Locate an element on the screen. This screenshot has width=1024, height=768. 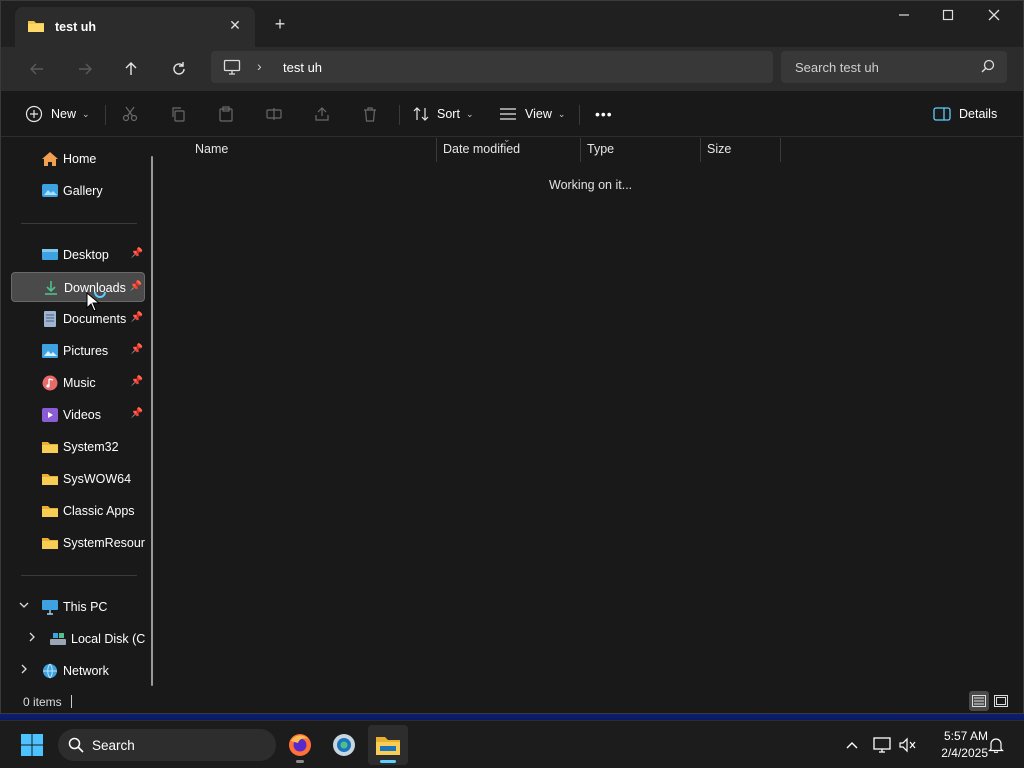
share-icon is located at coordinates (322, 114).